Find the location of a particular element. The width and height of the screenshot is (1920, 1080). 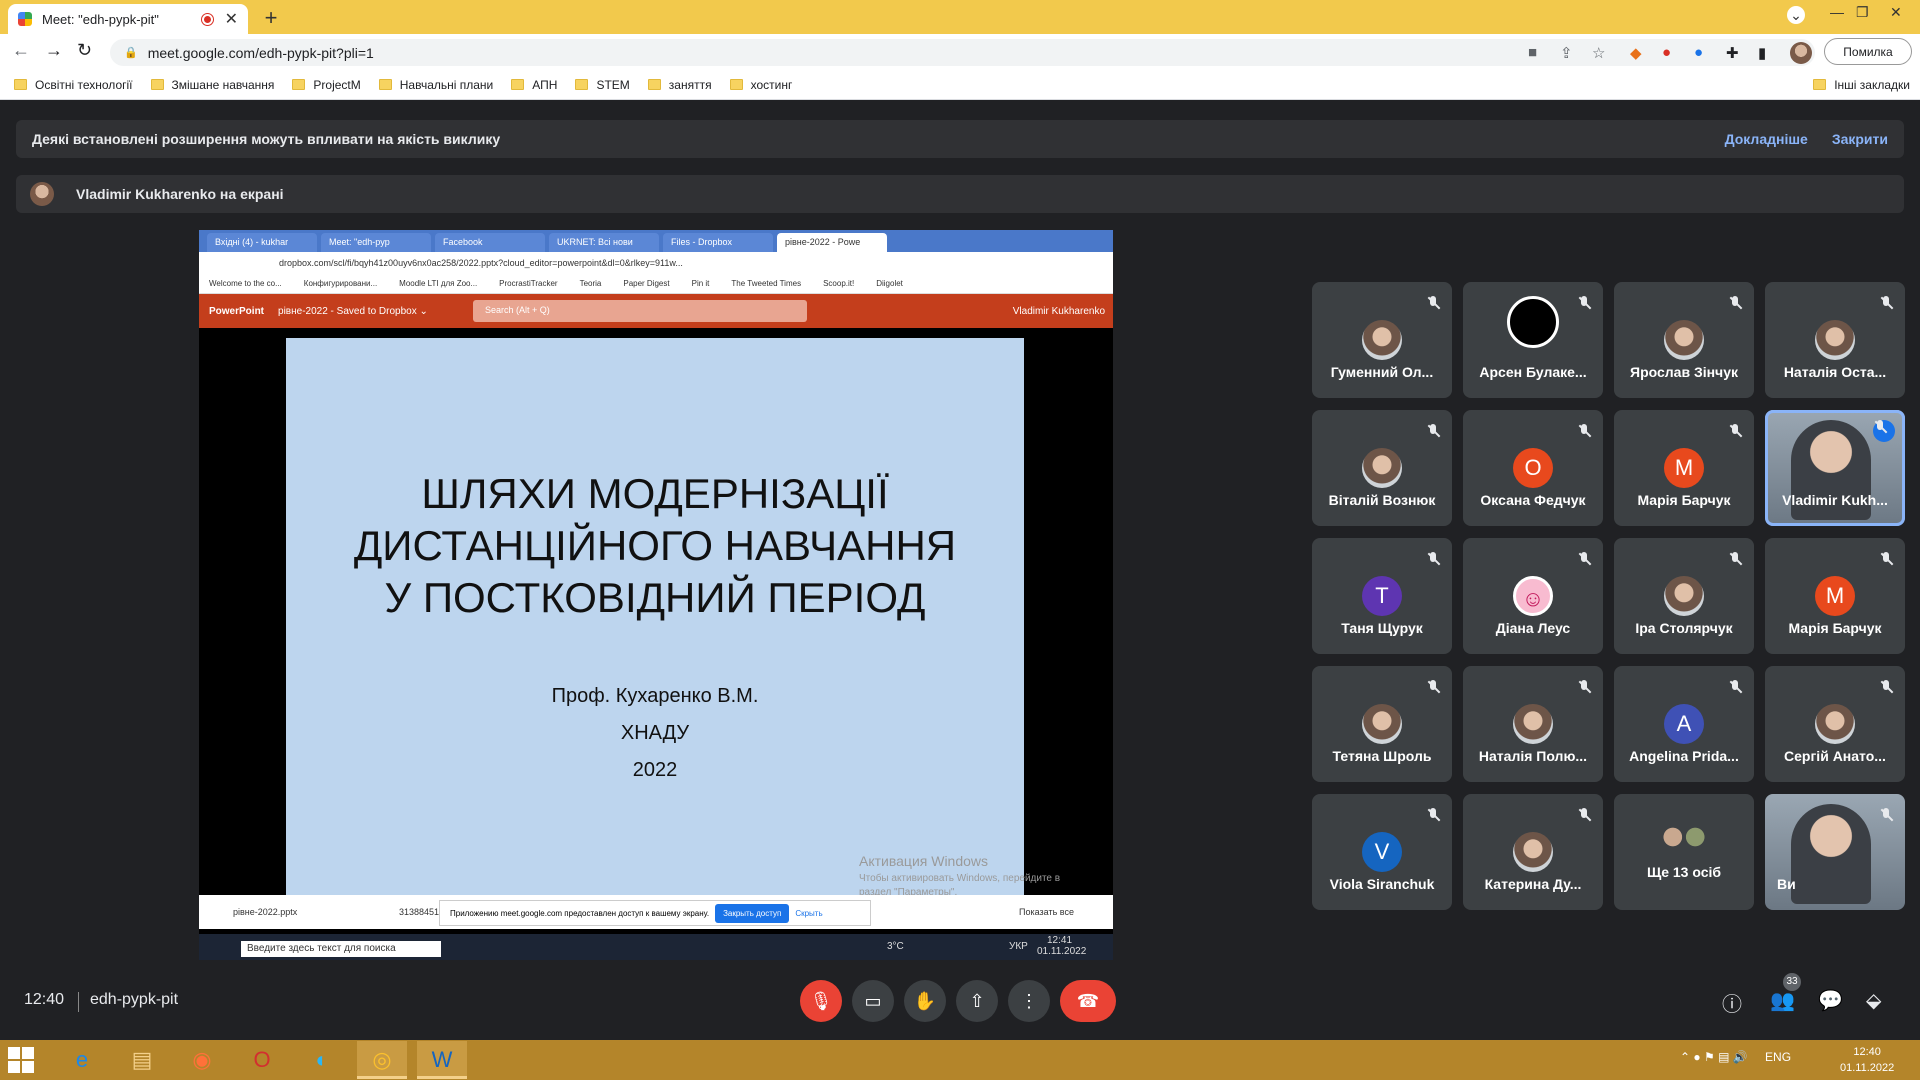

error-button: Помилка is located at coordinates (1868, 51).